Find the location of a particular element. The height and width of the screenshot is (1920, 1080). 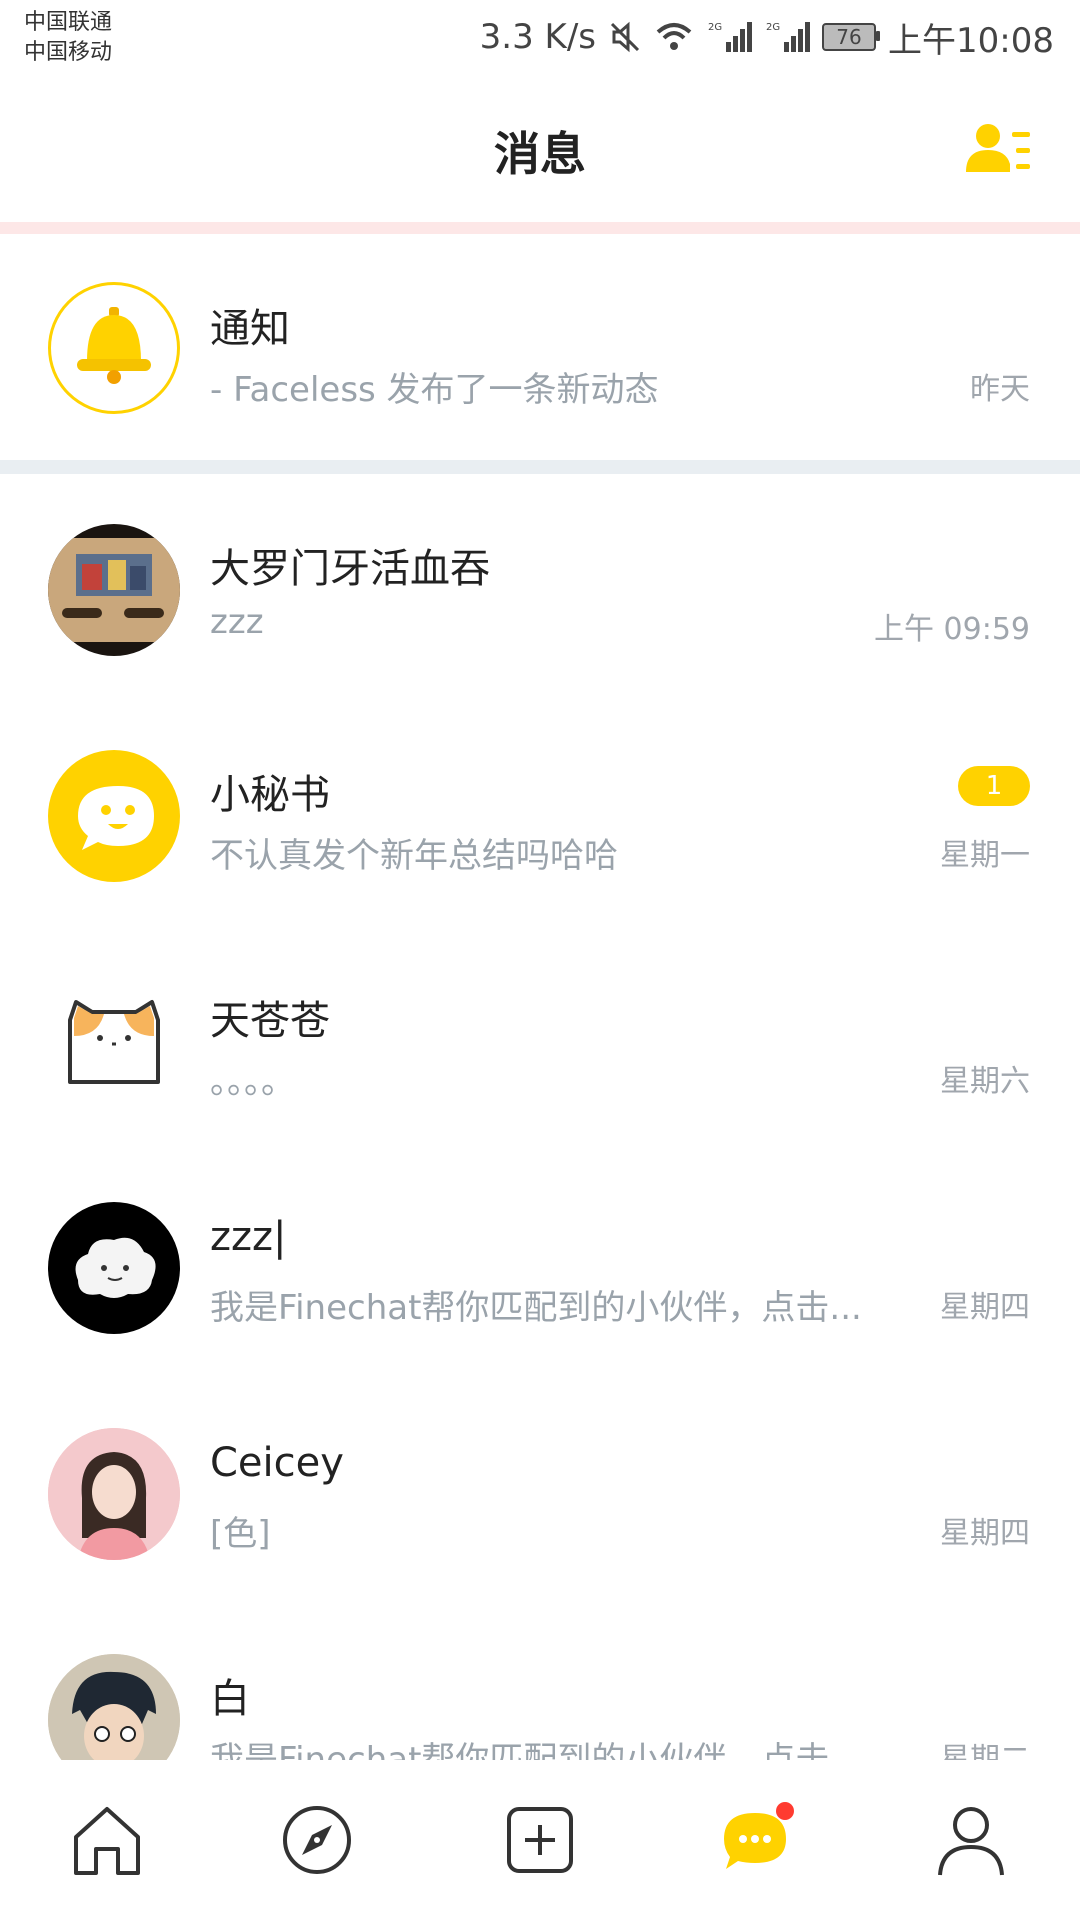

battery-icon: 76 is located at coordinates (851, 37).